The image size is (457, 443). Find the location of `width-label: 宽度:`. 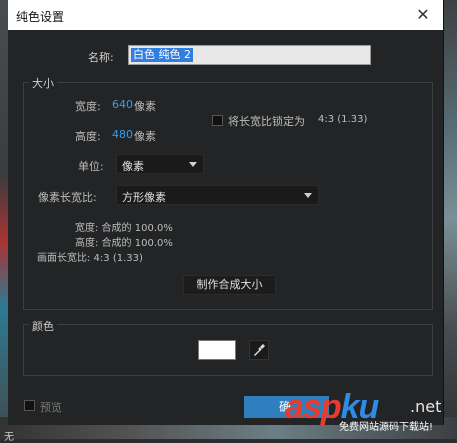

width-label: 宽度: is located at coordinates (88, 106).